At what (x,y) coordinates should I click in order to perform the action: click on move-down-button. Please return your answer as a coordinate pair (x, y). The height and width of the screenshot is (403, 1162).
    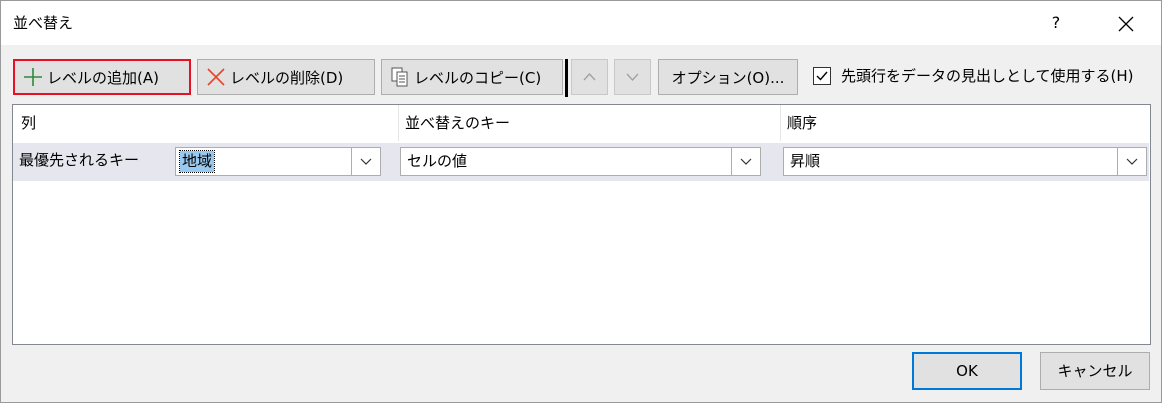
    Looking at the image, I should click on (632, 77).